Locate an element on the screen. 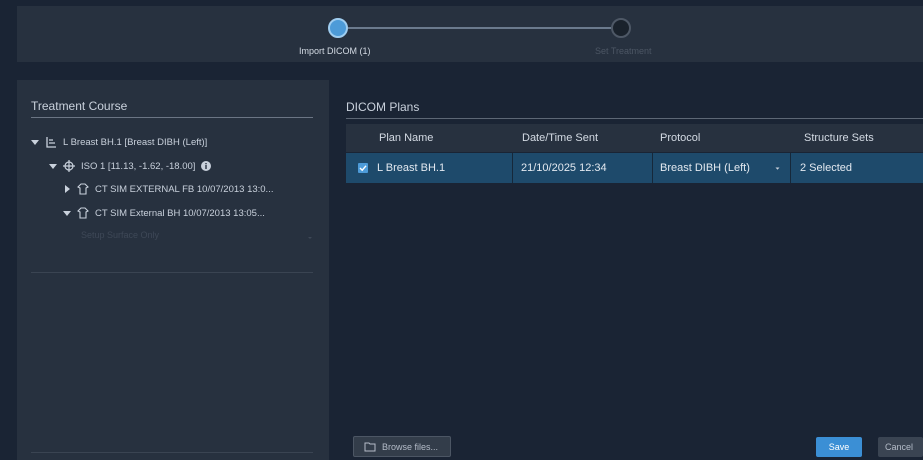 The image size is (923, 460). row-checkbox is located at coordinates (363, 168).